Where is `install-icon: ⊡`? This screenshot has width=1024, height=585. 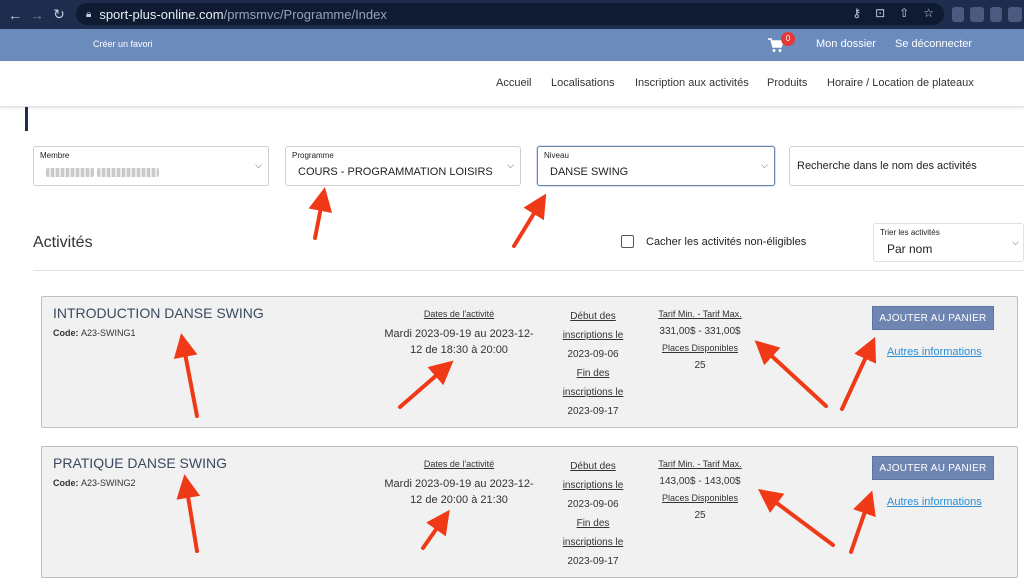
install-icon: ⊡ is located at coordinates (880, 13).